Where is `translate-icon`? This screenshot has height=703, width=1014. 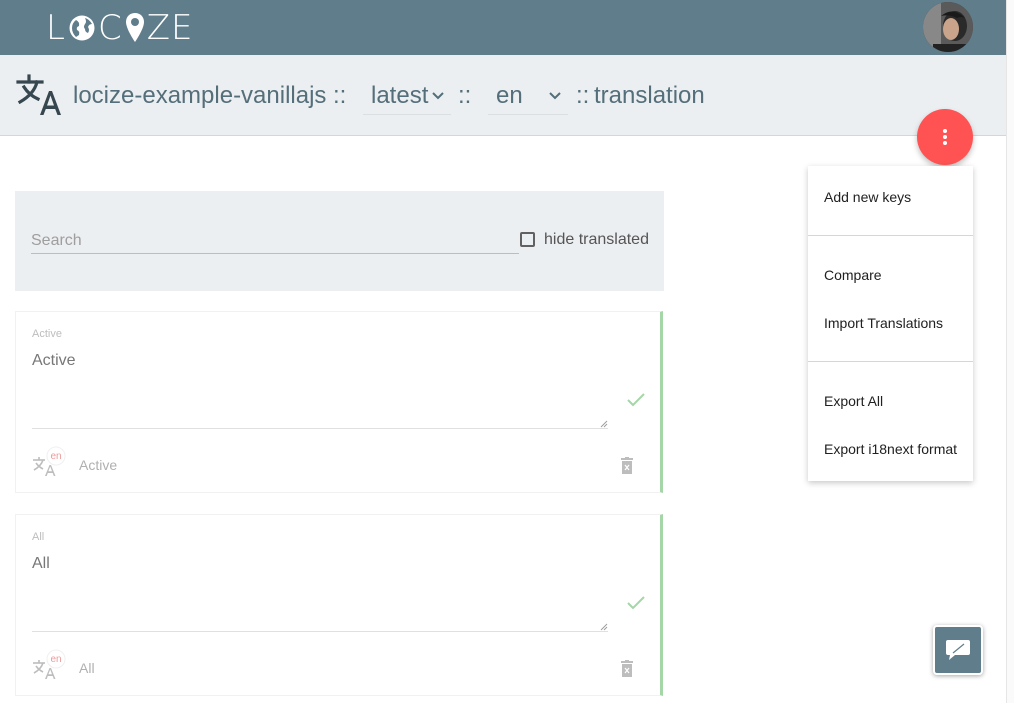
translate-icon is located at coordinates (39, 95).